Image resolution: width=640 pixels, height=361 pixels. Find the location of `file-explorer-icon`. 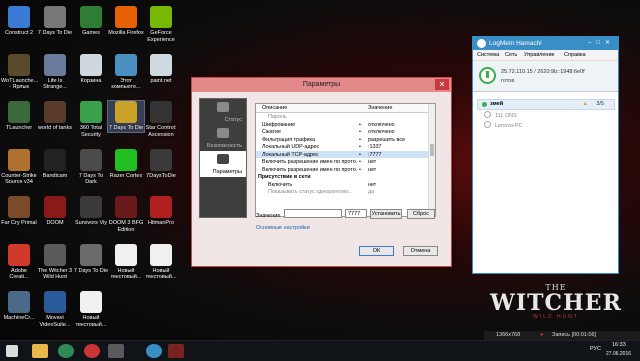

file-explorer-icon is located at coordinates (40, 351).